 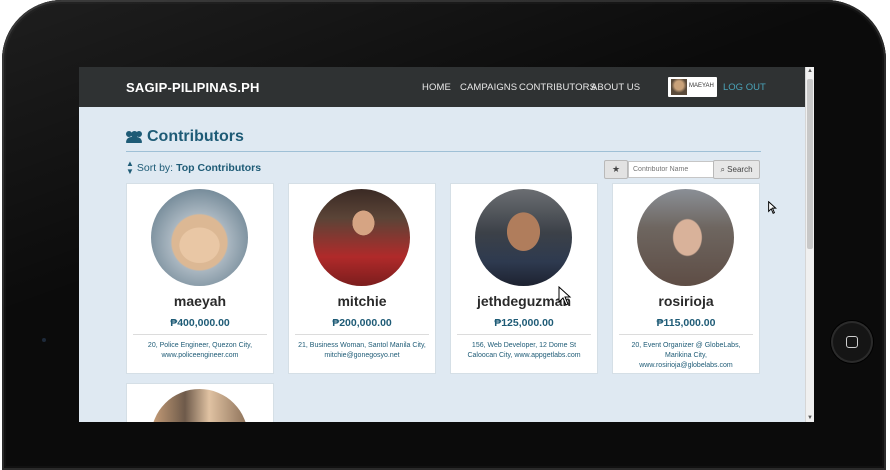 I want to click on sort-label: Sort by:, so click(x=155, y=168).